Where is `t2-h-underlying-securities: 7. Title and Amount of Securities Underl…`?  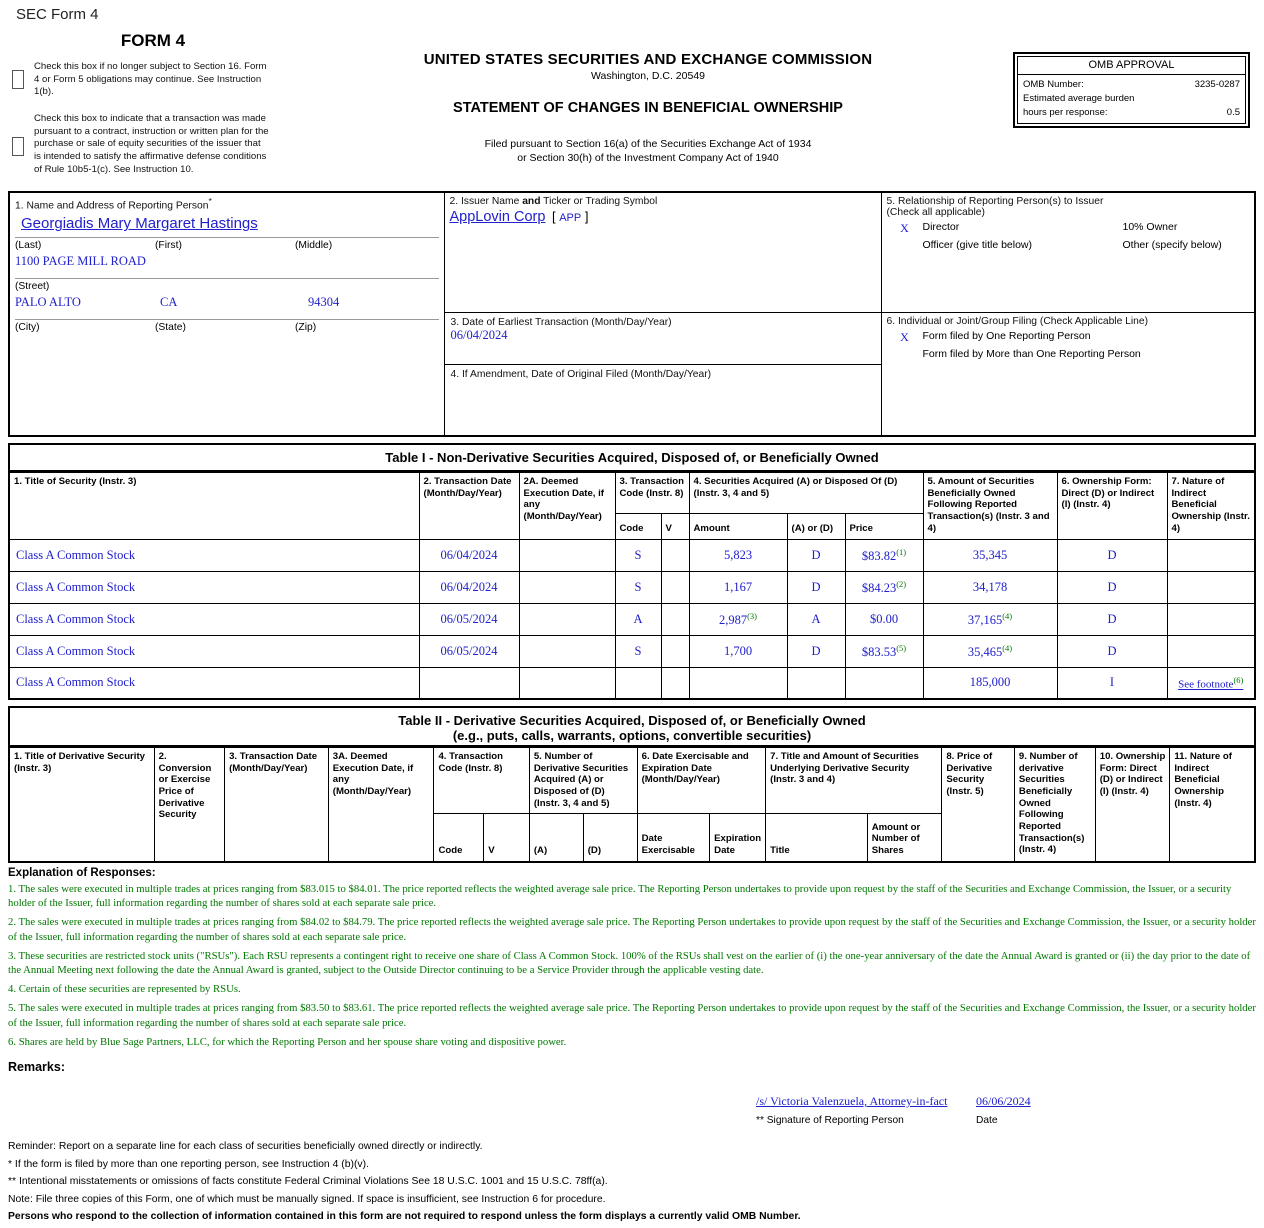 t2-h-underlying-securities: 7. Title and Amount of Securities Underl… is located at coordinates (854, 780).